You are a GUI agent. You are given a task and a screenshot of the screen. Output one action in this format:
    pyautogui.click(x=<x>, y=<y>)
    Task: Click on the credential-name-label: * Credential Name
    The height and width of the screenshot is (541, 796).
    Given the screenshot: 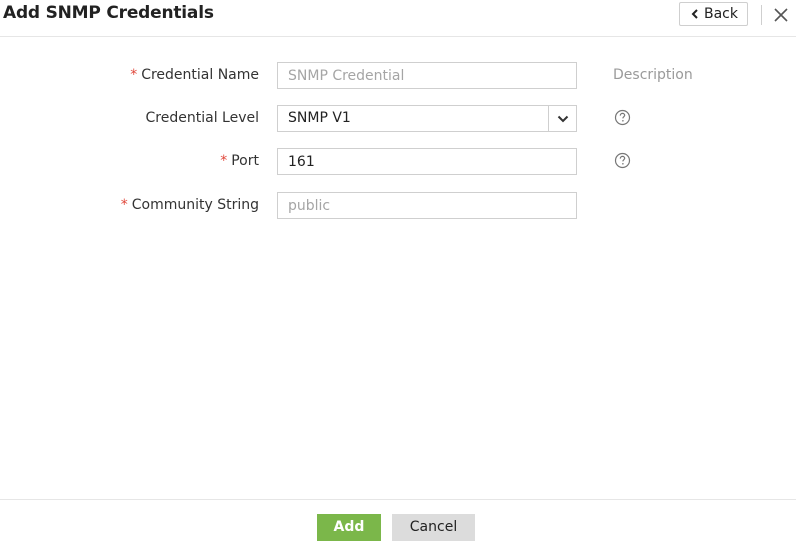 What is the action you would take?
    pyautogui.click(x=194, y=75)
    